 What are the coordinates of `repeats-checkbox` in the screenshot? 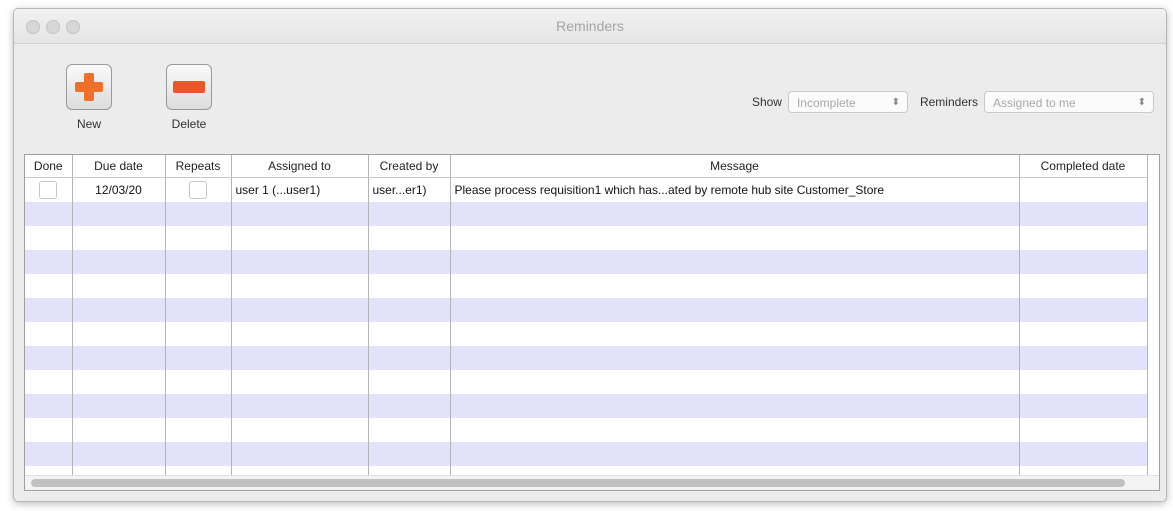 It's located at (198, 190).